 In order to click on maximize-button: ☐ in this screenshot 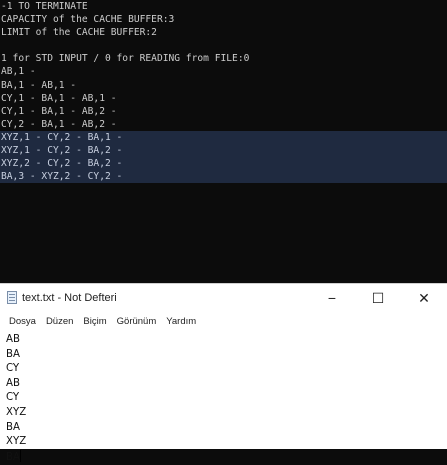, I will do `click(378, 298)`.